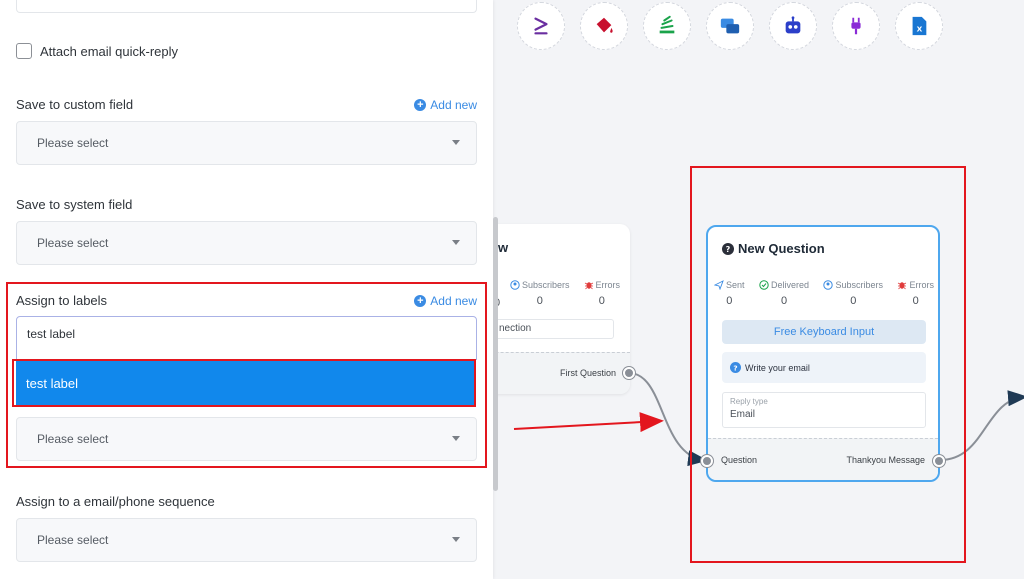  I want to click on sequence-label: Assign to a email/phone sequence, so click(115, 501).